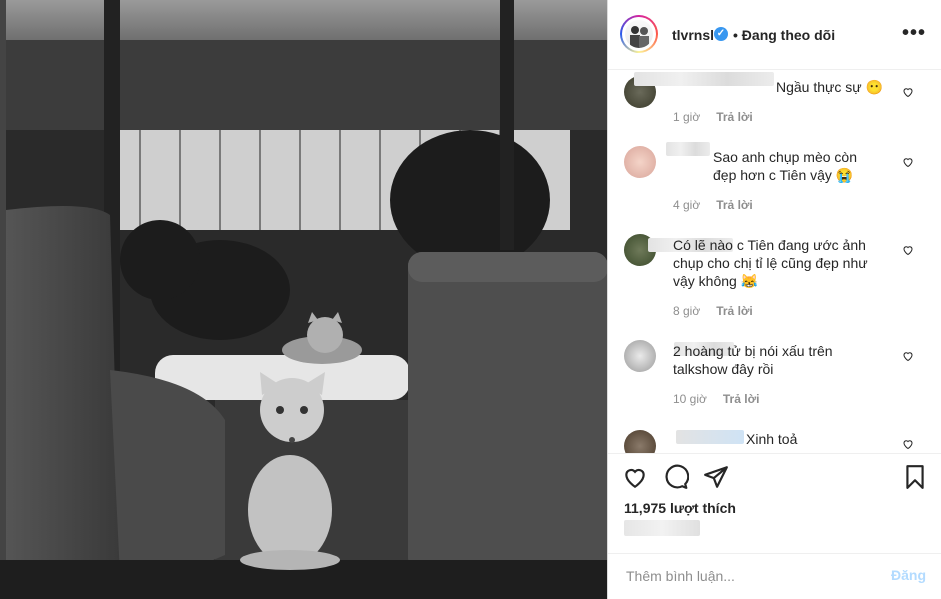 The image size is (941, 599). Describe the element at coordinates (713, 205) in the screenshot. I see `comment-meta: 4 giờ Trả lời` at that location.